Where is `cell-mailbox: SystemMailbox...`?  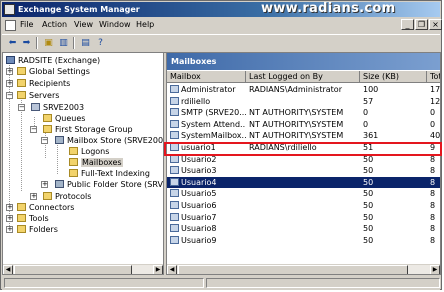
cell-mailbox: SystemMailbox... is located at coordinates (208, 135).